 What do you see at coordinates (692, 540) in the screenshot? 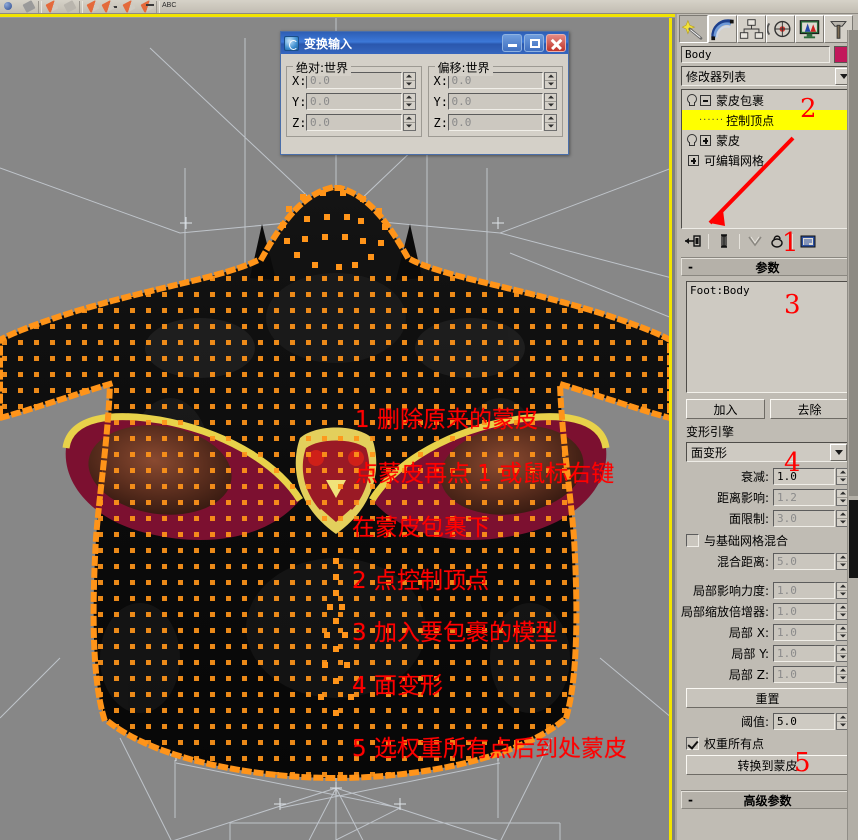
I see `blend-base-mesh-checkbox` at bounding box center [692, 540].